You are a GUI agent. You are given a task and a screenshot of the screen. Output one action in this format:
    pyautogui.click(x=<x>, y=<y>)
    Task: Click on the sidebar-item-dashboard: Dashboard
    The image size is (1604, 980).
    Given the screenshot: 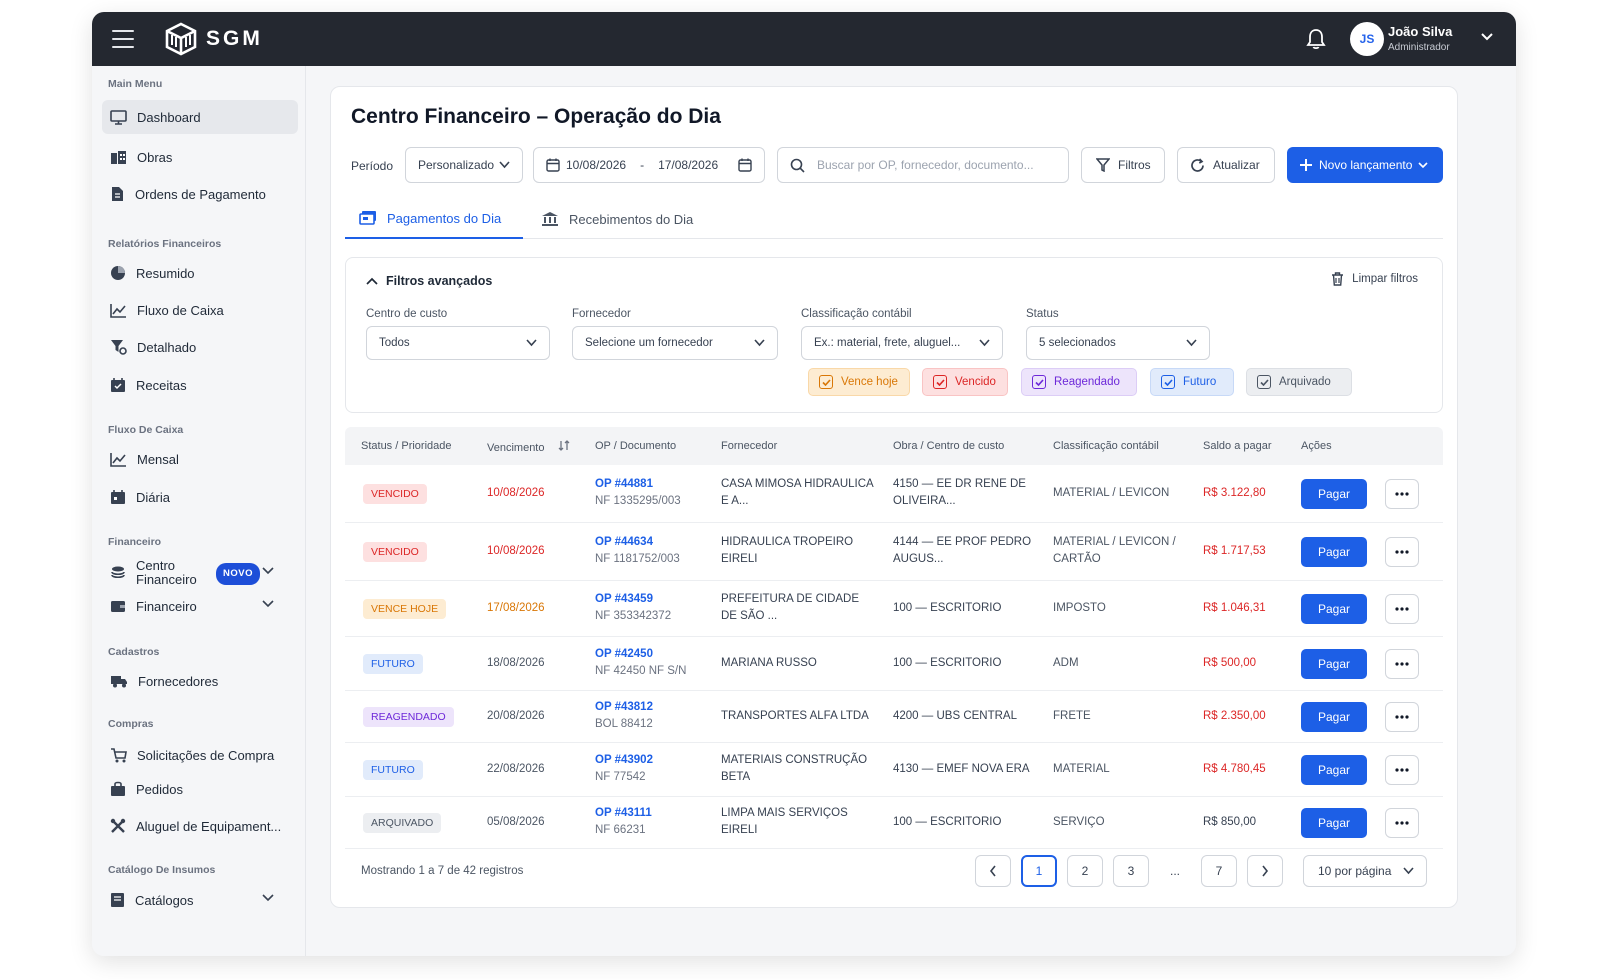 What is the action you would take?
    pyautogui.click(x=200, y=117)
    